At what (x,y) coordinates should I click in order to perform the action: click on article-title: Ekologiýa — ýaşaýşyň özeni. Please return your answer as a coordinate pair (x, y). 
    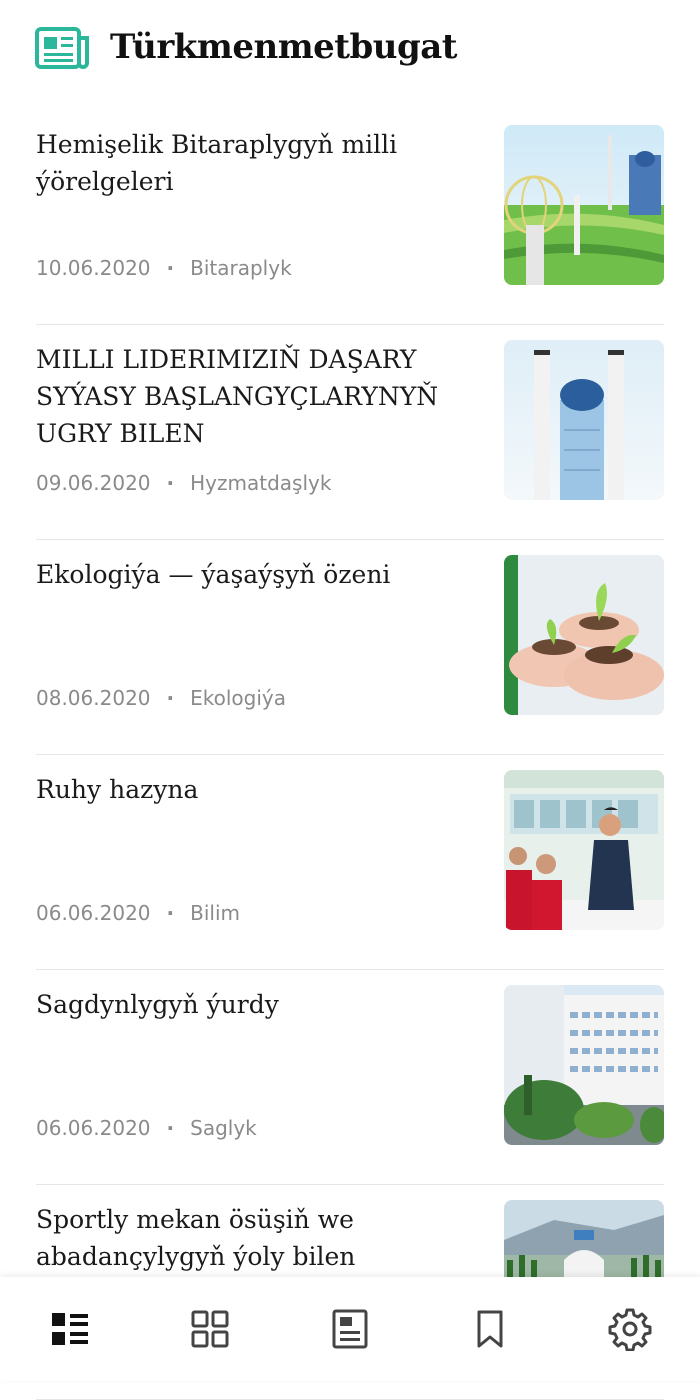
    Looking at the image, I should click on (213, 574).